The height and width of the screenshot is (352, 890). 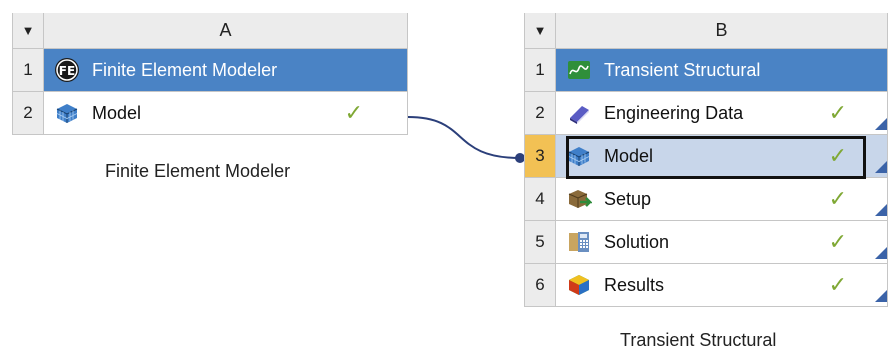 What do you see at coordinates (706, 31) in the screenshot?
I see `system-b-header: ▼ B` at bounding box center [706, 31].